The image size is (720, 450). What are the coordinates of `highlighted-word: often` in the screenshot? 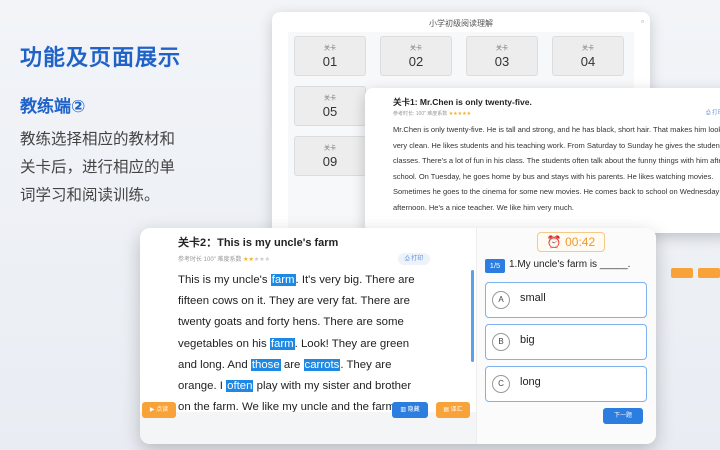 It's located at (240, 386).